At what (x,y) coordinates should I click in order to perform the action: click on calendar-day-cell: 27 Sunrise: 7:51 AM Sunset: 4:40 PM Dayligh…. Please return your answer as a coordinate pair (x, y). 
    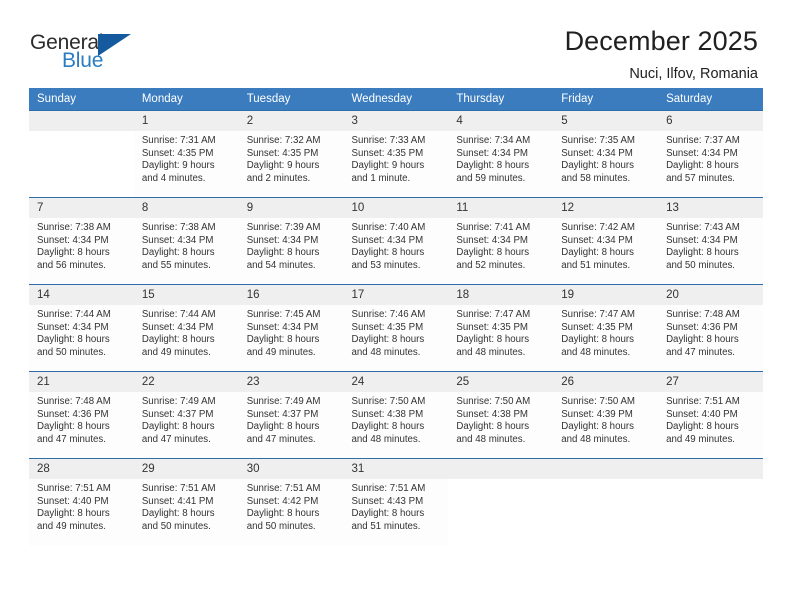
    Looking at the image, I should click on (710, 415).